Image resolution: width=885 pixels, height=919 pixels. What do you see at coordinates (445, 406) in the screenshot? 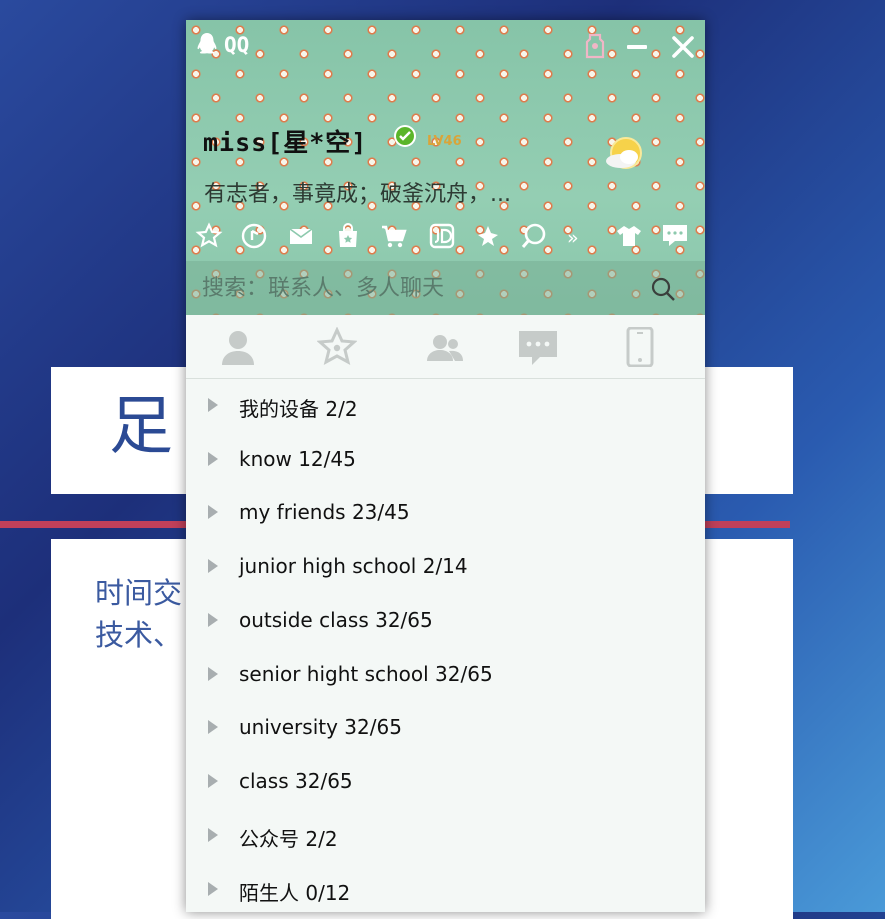
I see `group-row-my-devices: 我的设备 2/2` at bounding box center [445, 406].